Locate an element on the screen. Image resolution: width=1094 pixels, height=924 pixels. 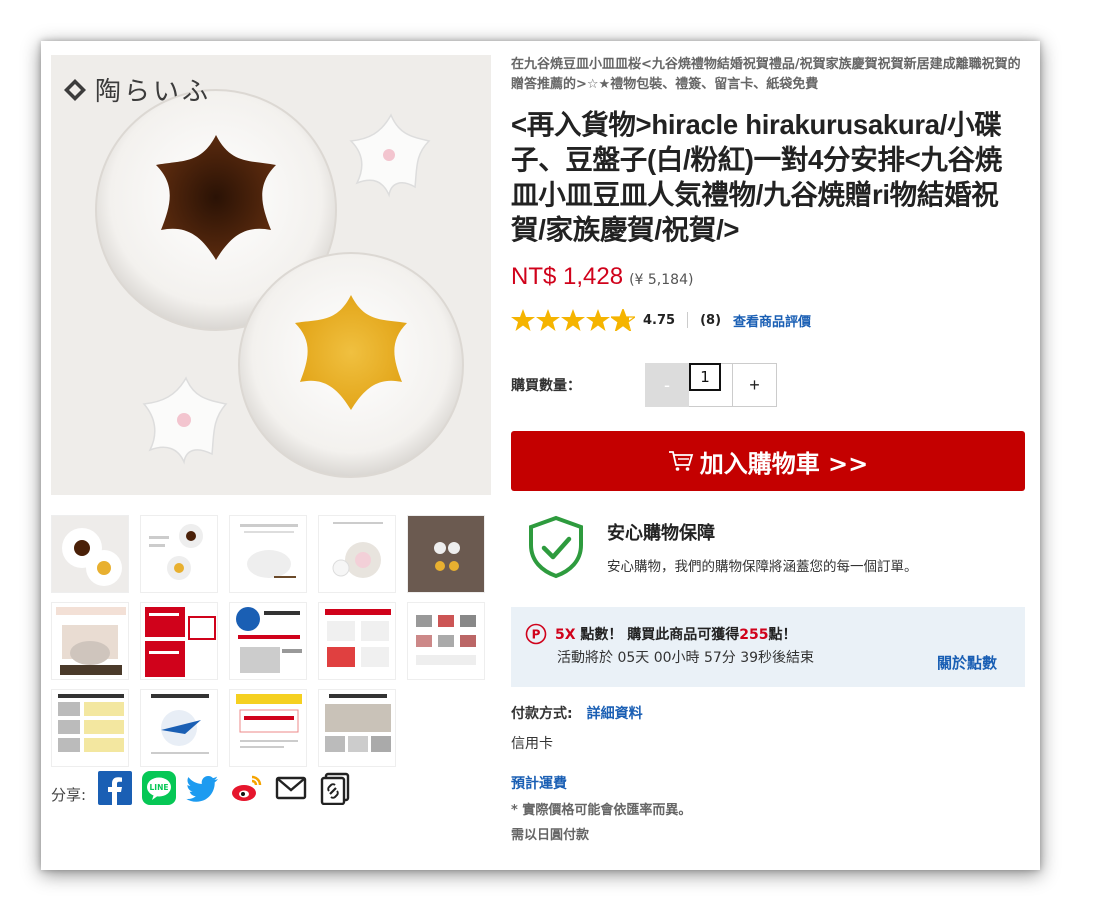
twitter-icon is located at coordinates (203, 788).